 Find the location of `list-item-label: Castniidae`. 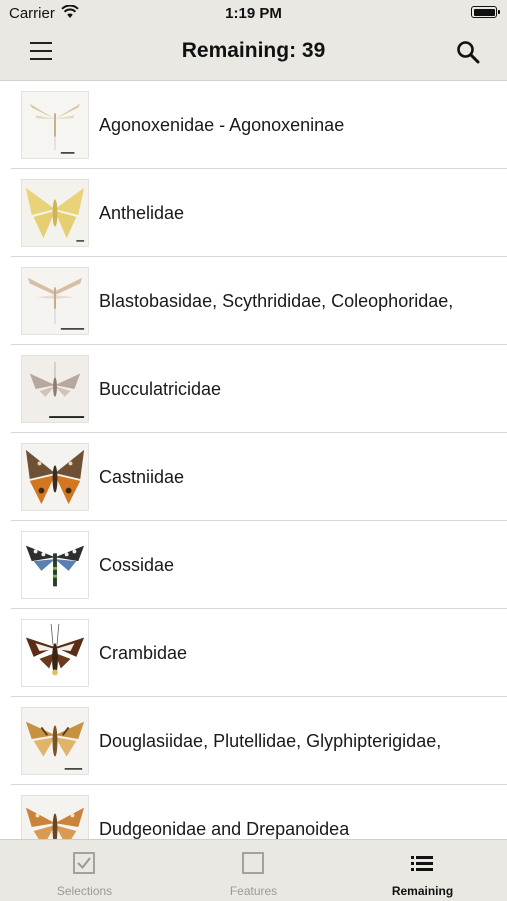

list-item-label: Castniidae is located at coordinates (142, 477).